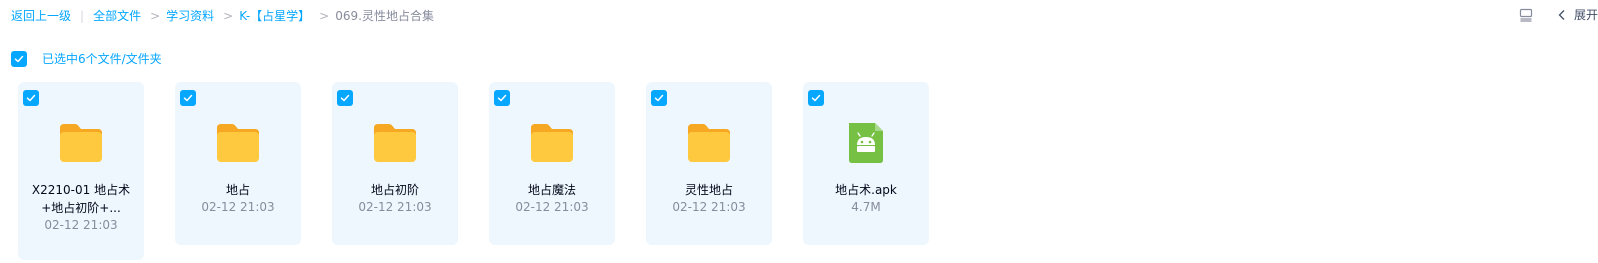 The width and height of the screenshot is (1598, 263). I want to click on file-card: 地占魔法 02-12 21:03, so click(552, 163).